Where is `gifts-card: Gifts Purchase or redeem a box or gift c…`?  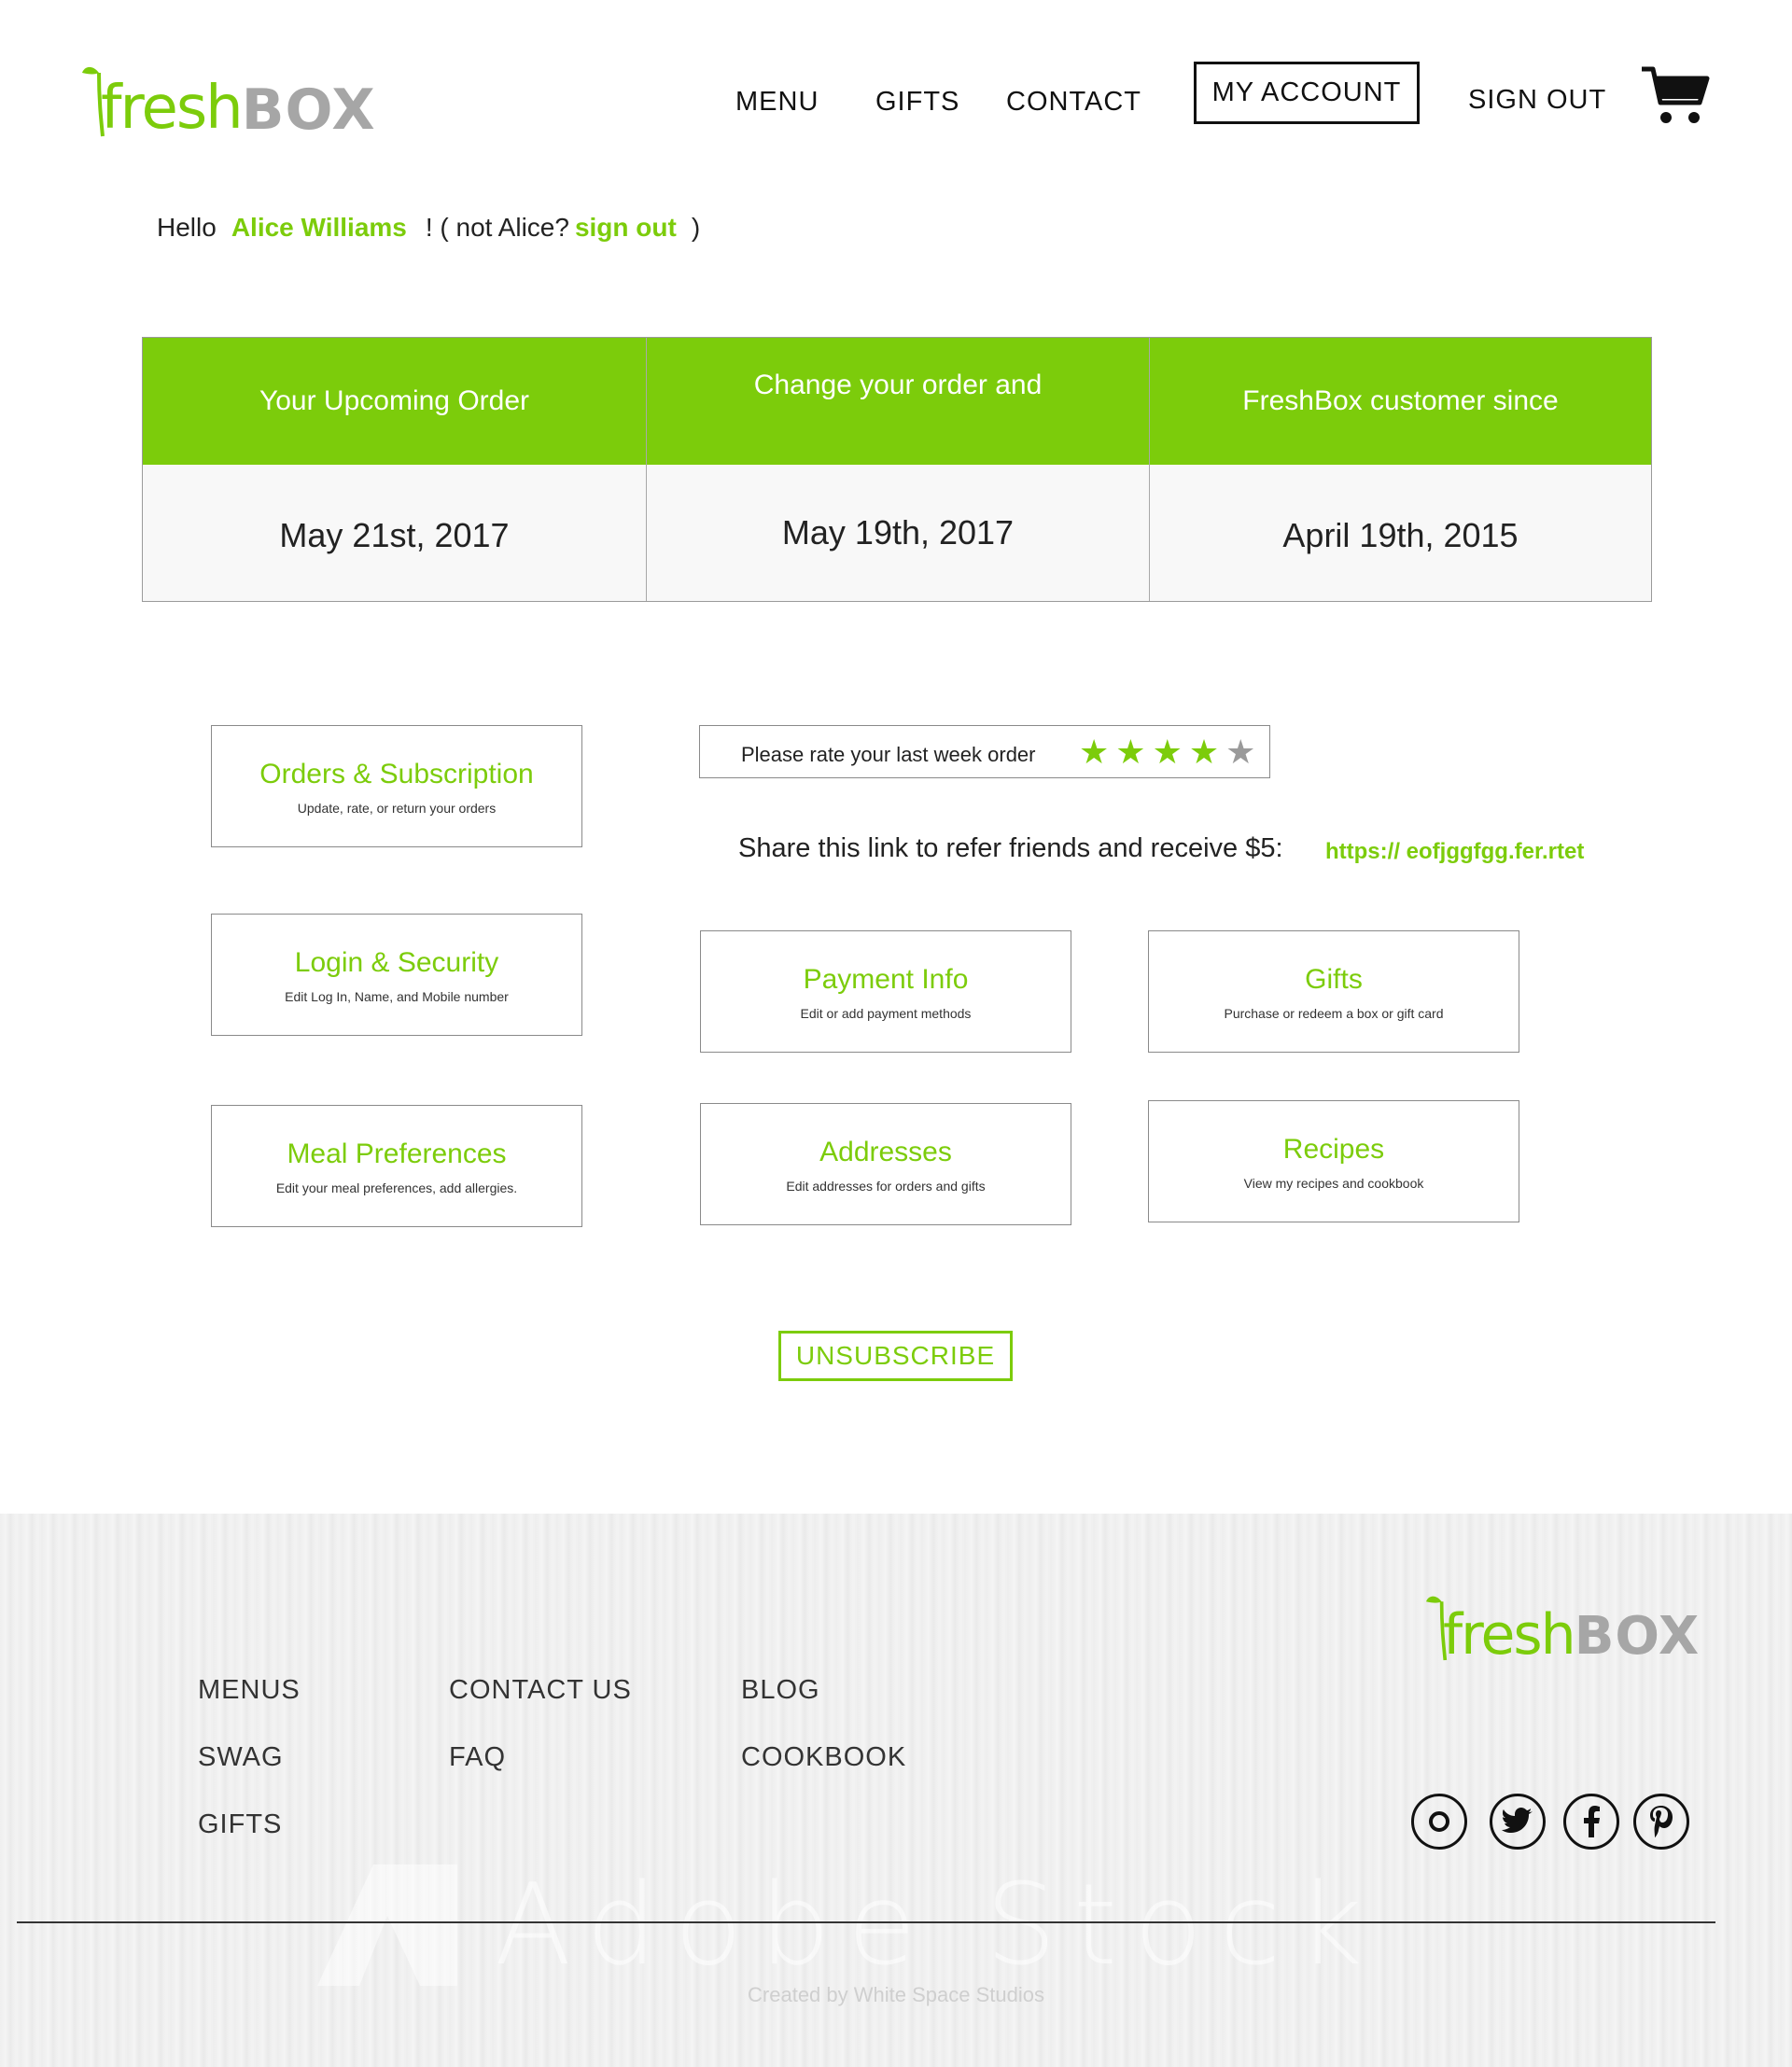
gifts-card: Gifts Purchase or redeem a box or gift c… is located at coordinates (1333, 991).